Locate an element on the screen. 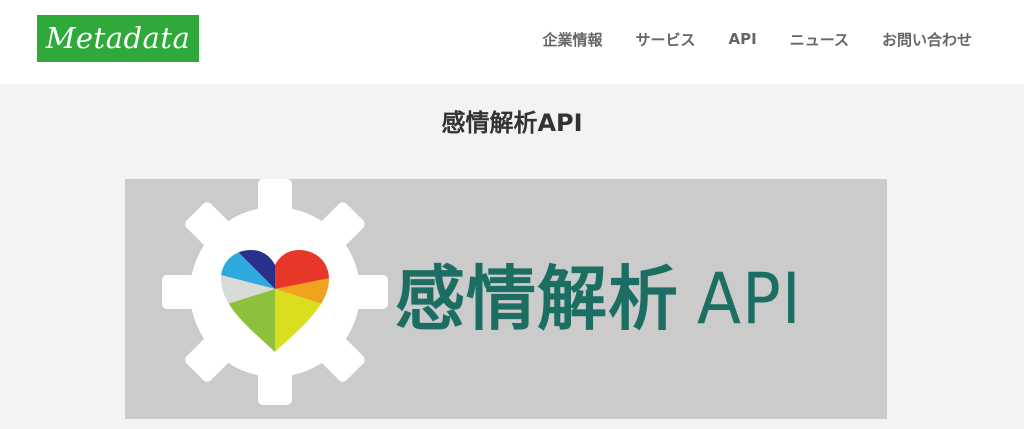  page-title: 感情解析API is located at coordinates (512, 123).